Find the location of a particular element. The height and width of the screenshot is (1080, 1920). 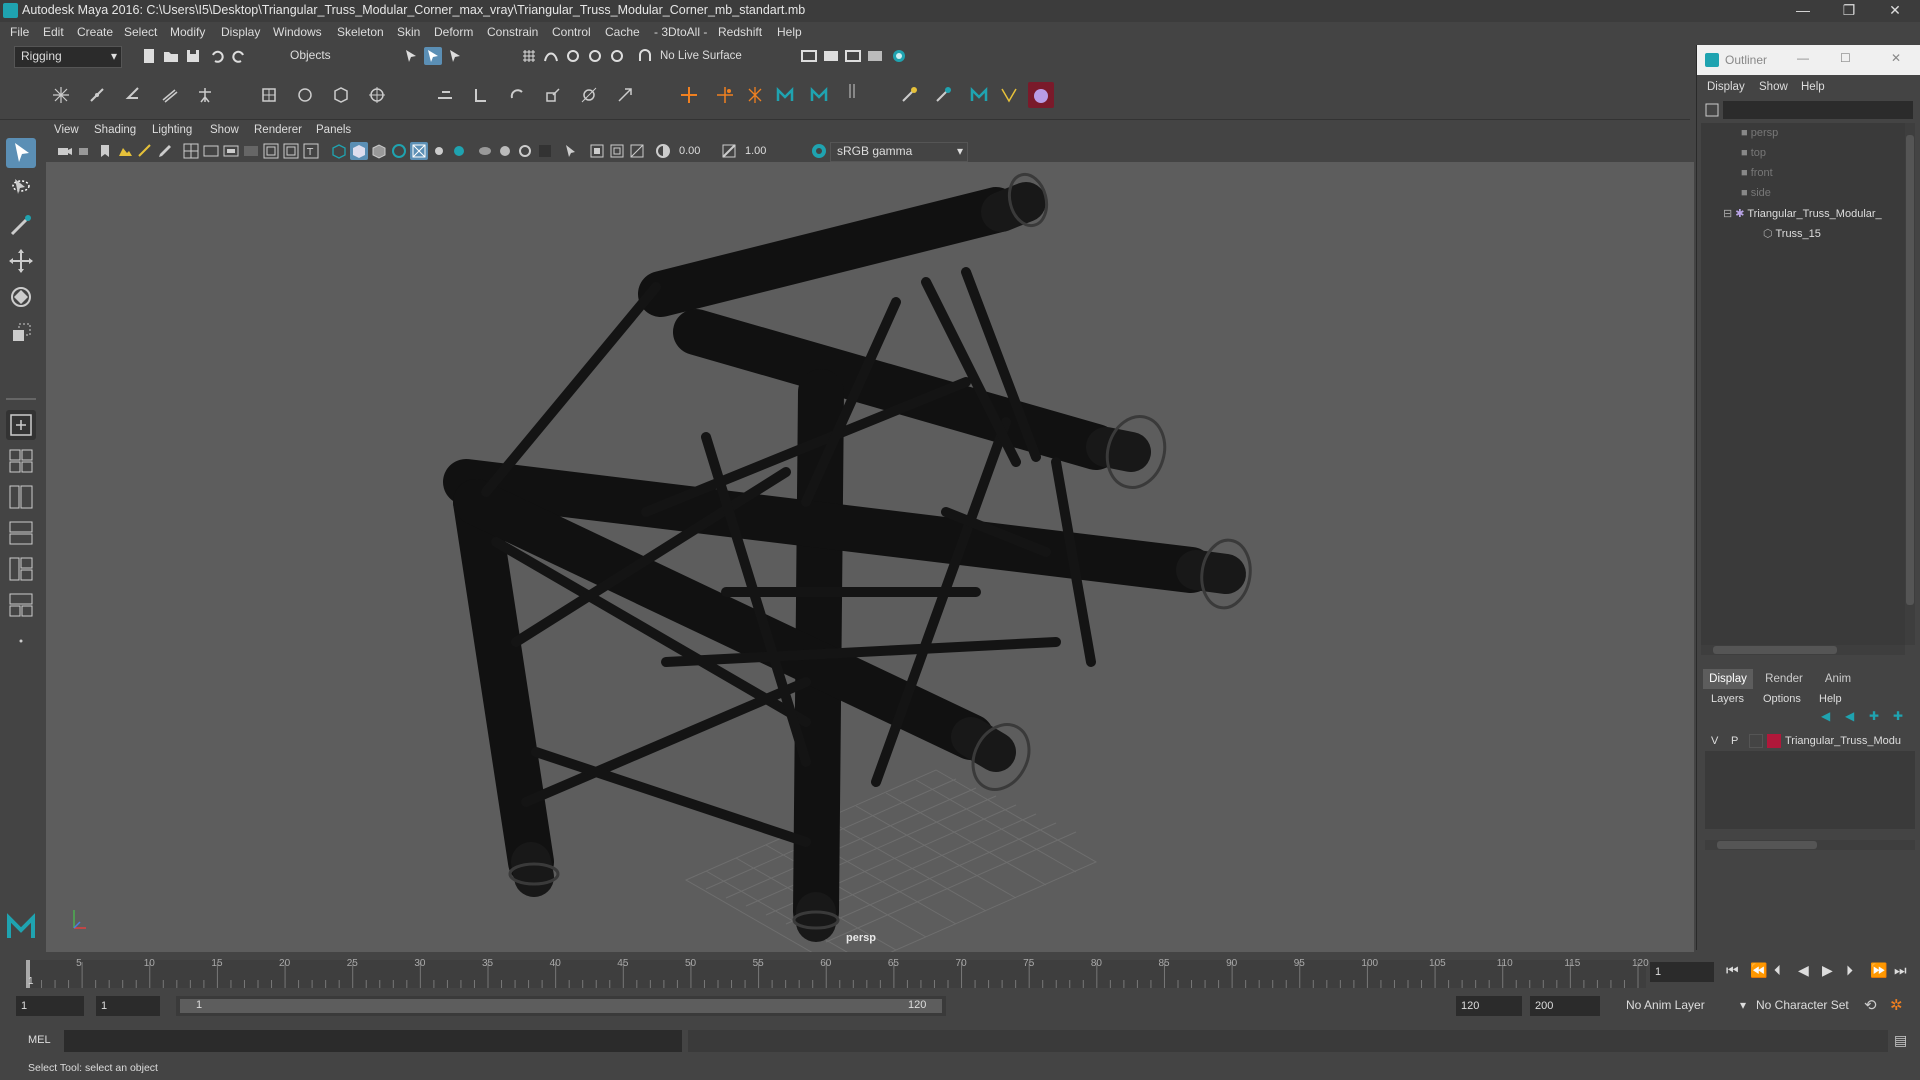

outliner-item-group: ⊟ ✱ Triangular_Truss_Modular_ is located at coordinates (1802, 213).